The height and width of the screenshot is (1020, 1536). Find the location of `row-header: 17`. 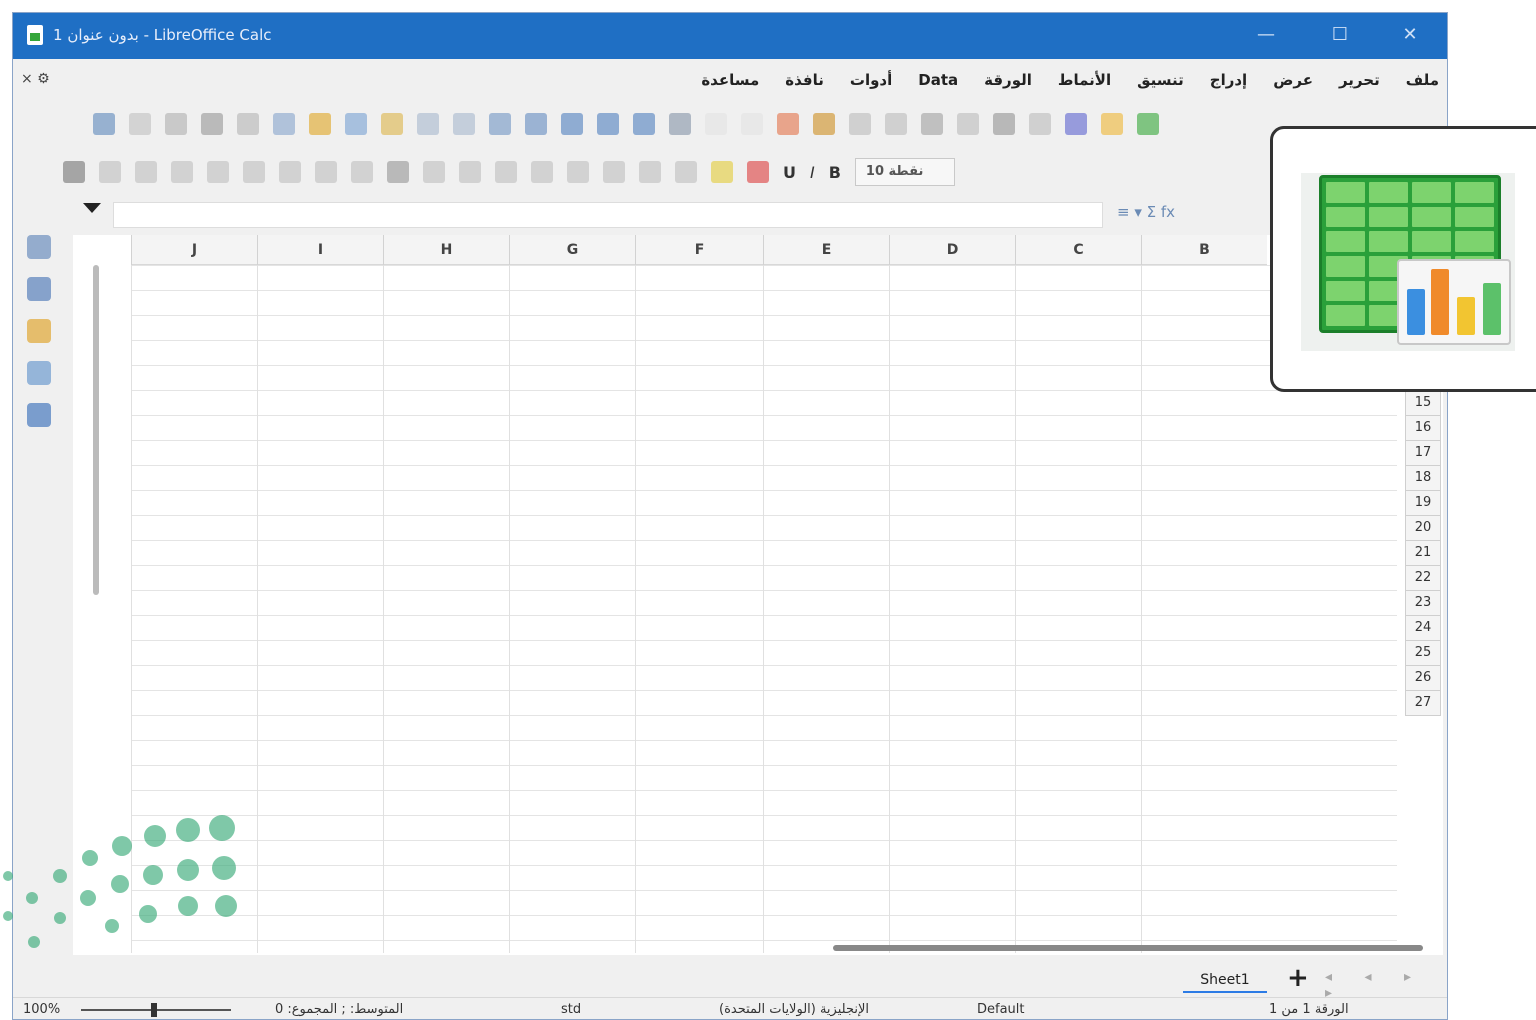

row-header: 17 is located at coordinates (1423, 453).